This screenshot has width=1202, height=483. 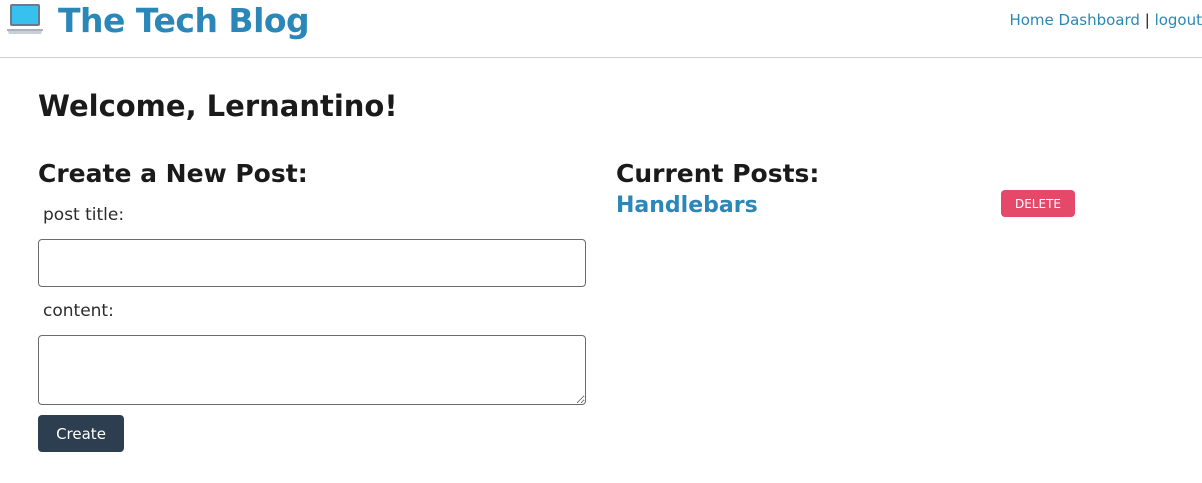 I want to click on post-title-input, so click(x=312, y=263).